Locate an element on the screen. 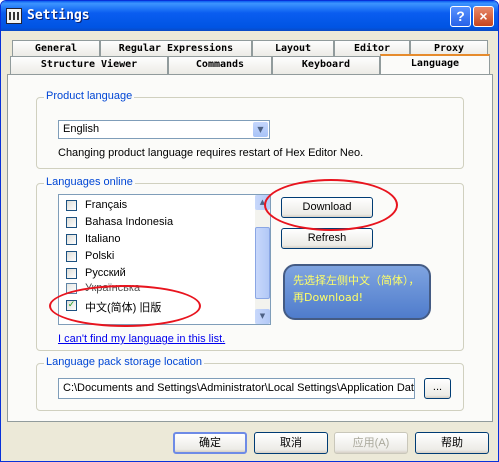 The image size is (499, 462). scroll-up-icon: ▲ is located at coordinates (262, 202).